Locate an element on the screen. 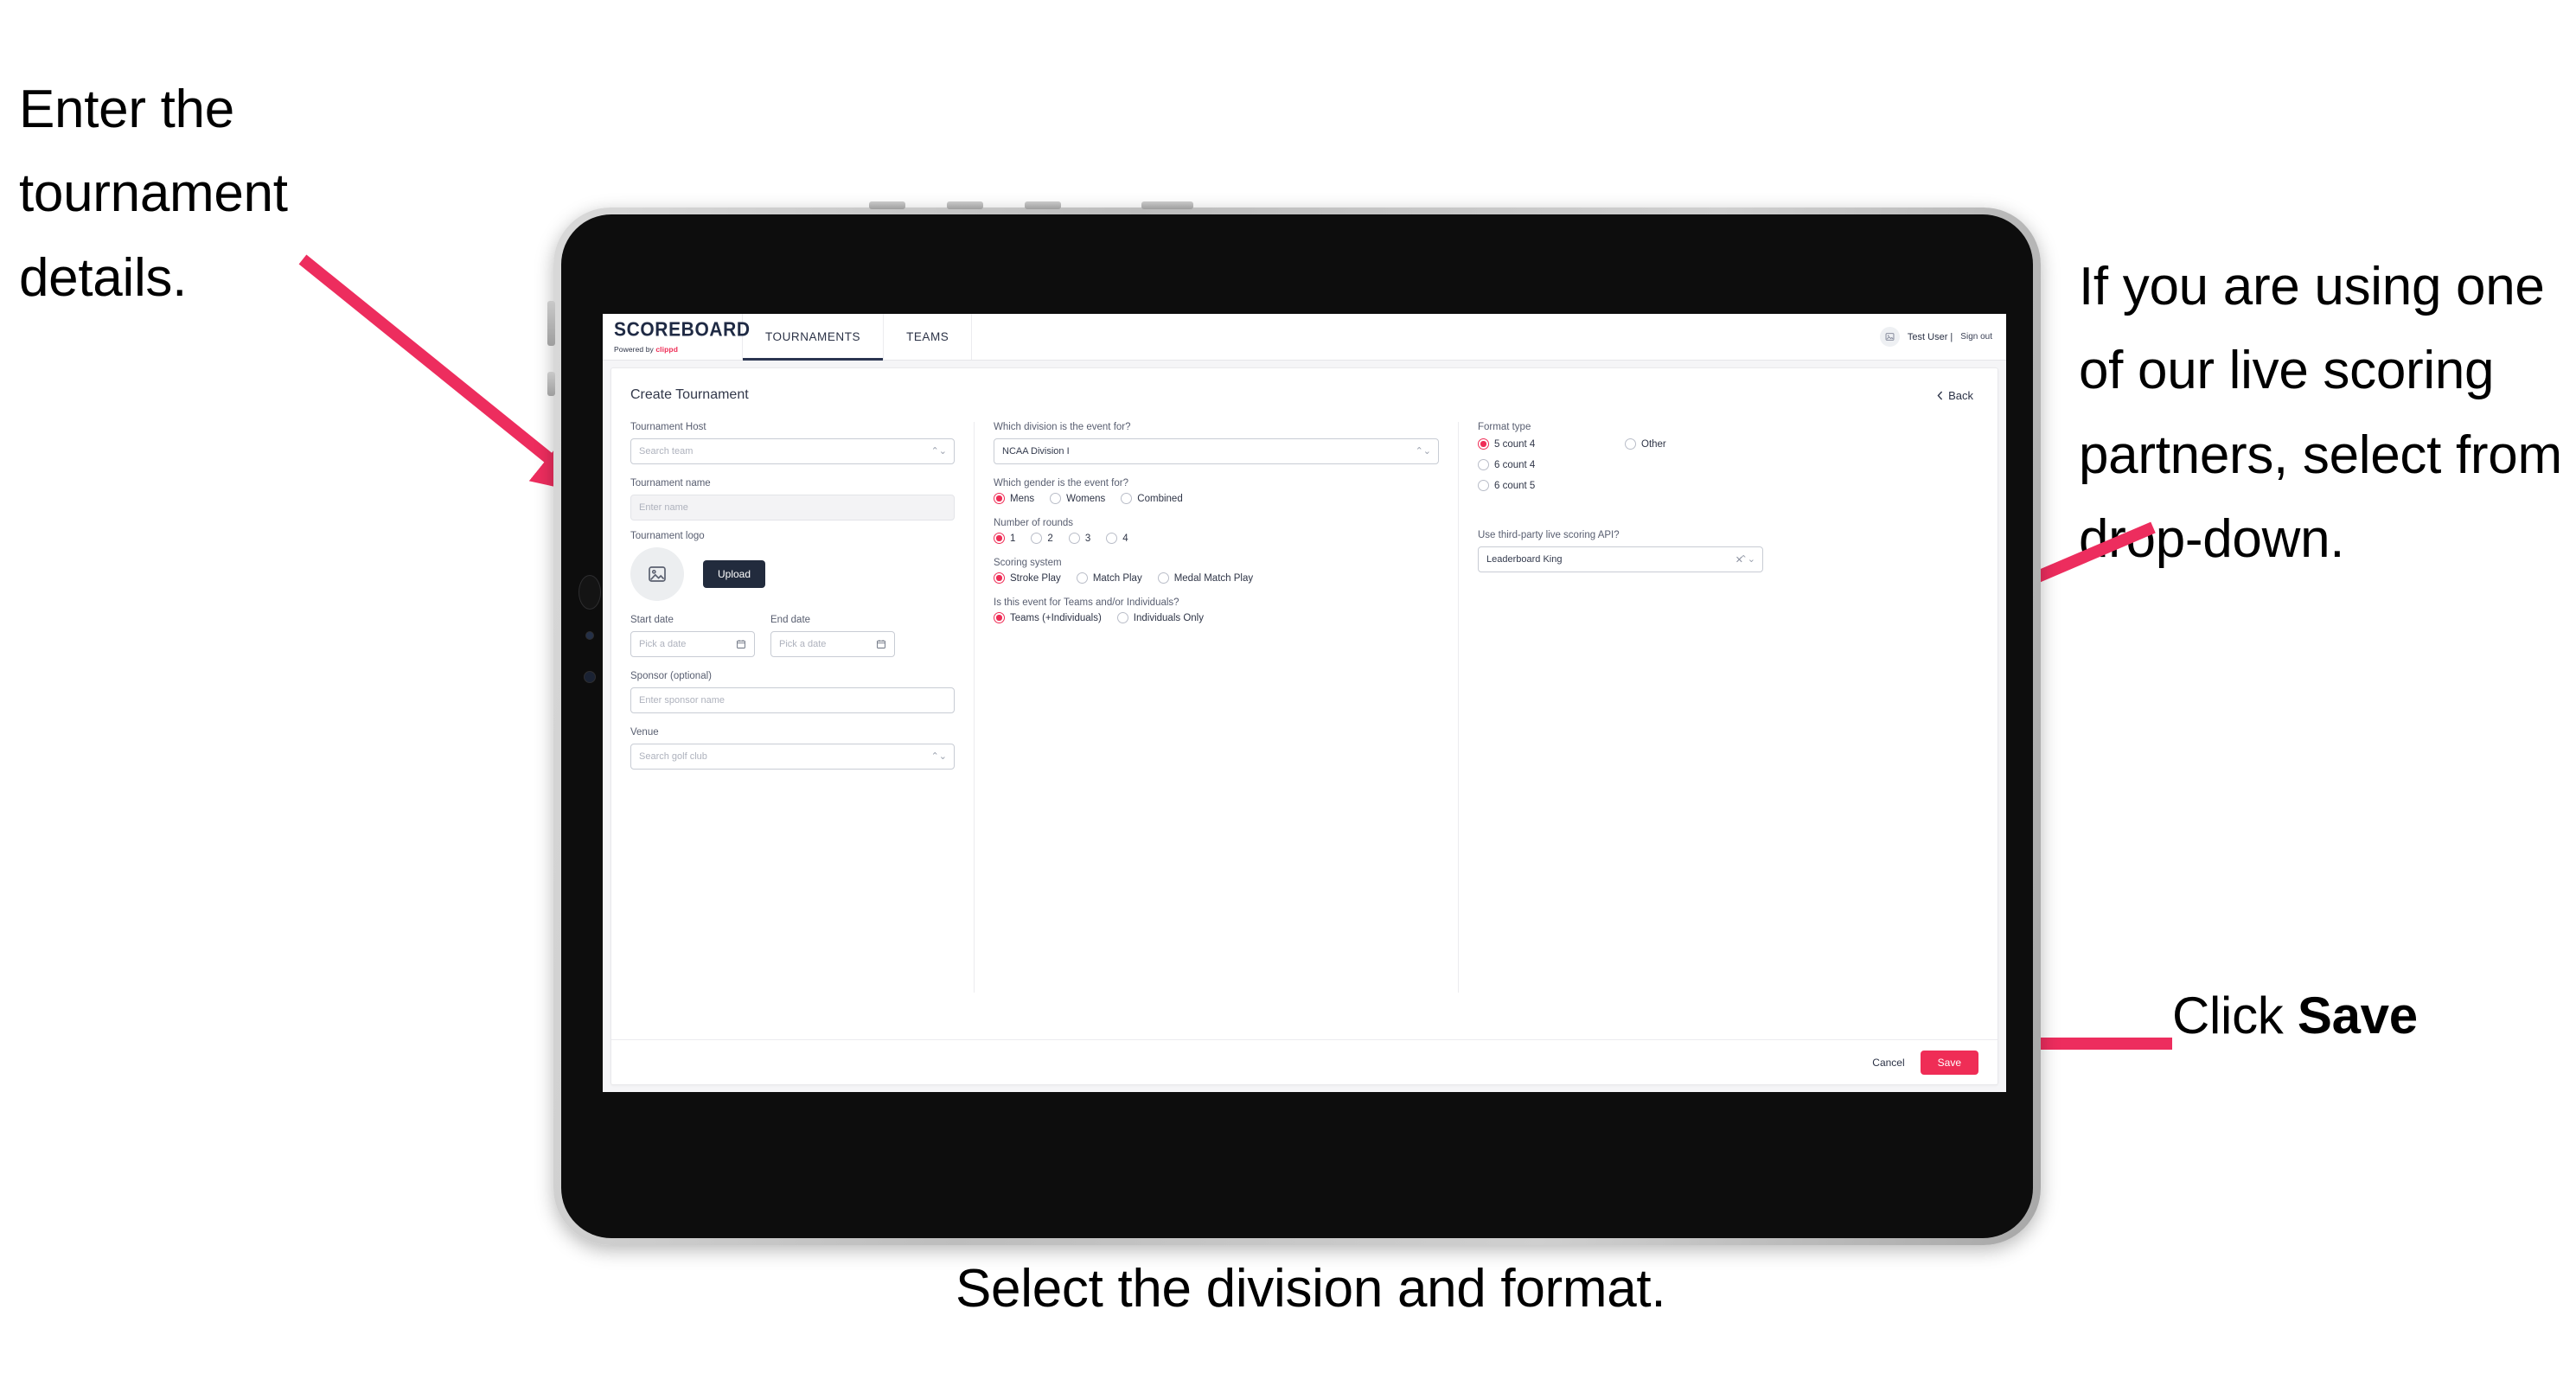  save-button: Save is located at coordinates (1949, 1062).